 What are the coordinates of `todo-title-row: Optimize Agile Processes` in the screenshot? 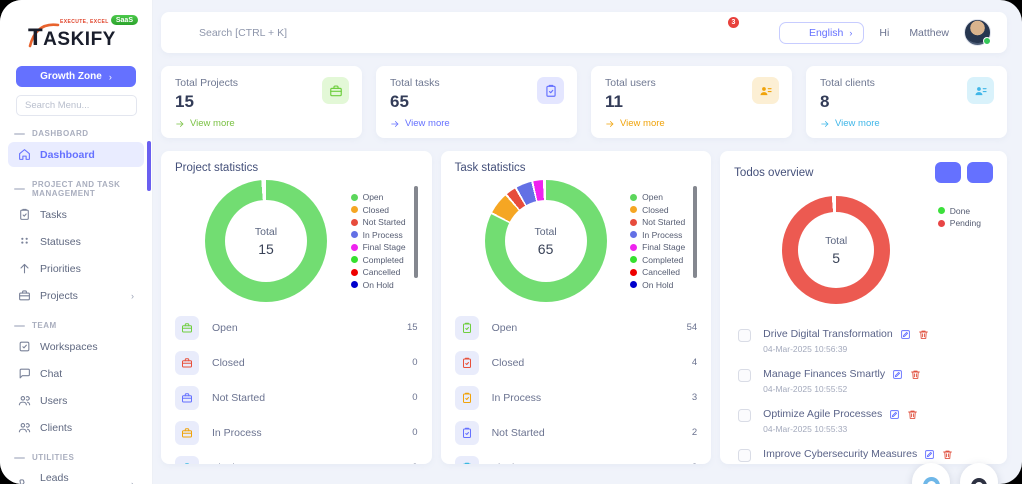 It's located at (840, 414).